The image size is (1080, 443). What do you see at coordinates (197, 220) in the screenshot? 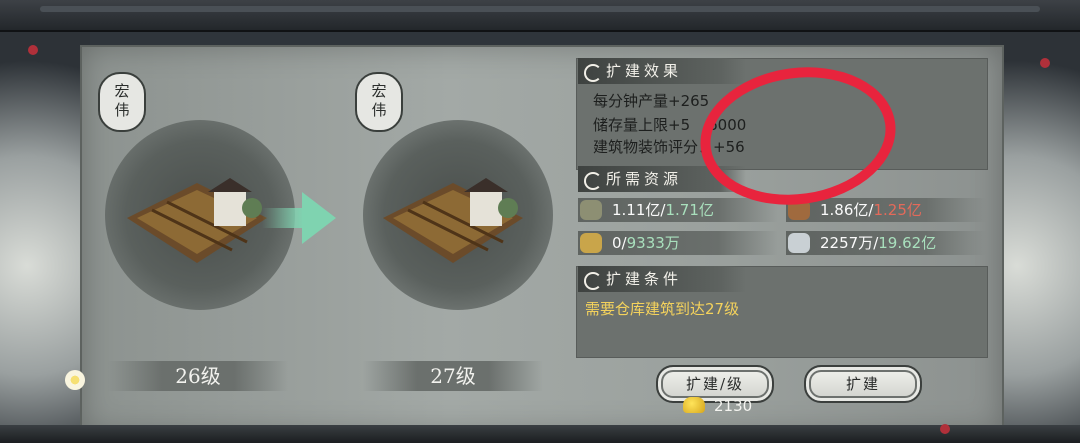
I see `current-farm-building-image` at bounding box center [197, 220].